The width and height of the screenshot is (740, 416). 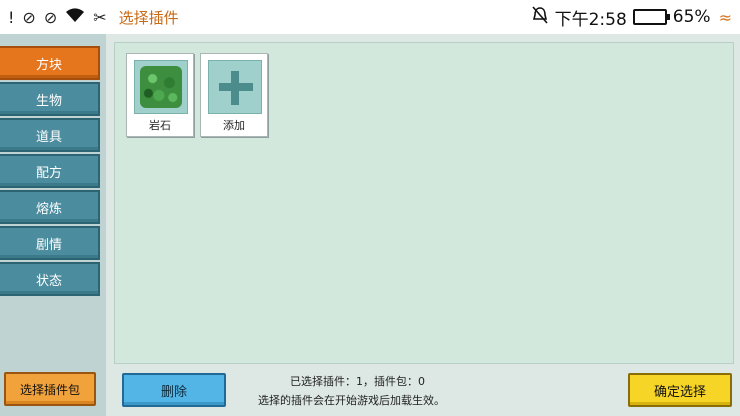 What do you see at coordinates (75, 17) in the screenshot?
I see `wifi-icon` at bounding box center [75, 17].